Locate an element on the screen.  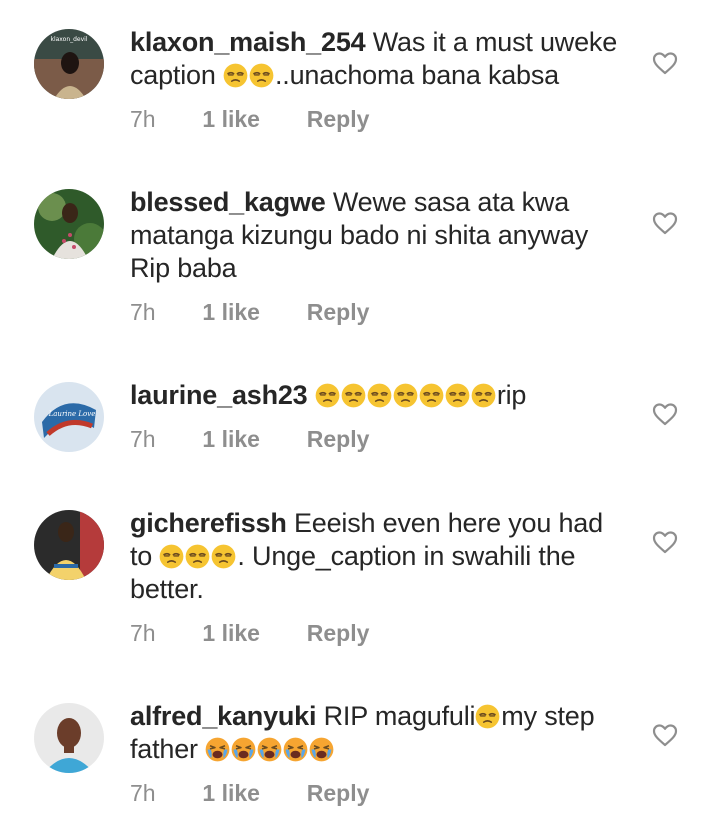
username: gicherefissh is located at coordinates (208, 523).